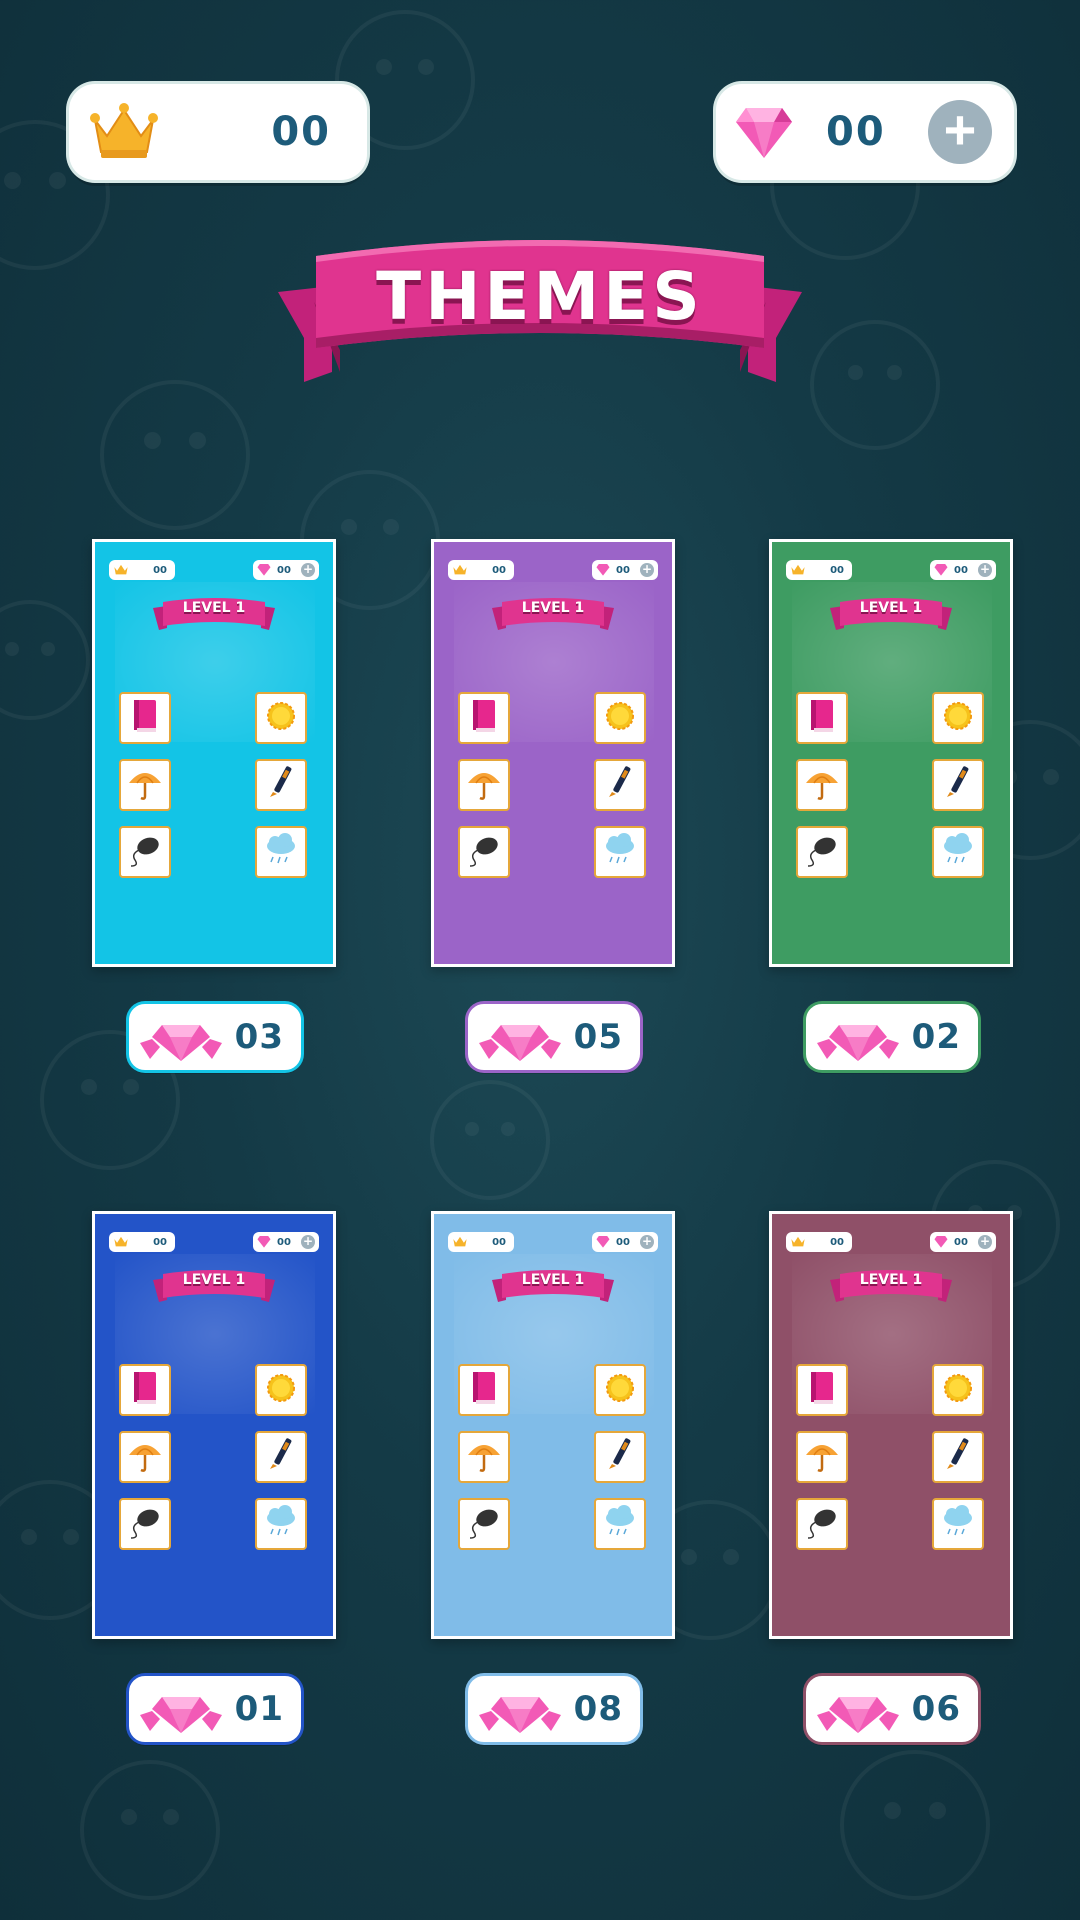 This screenshot has height=1920, width=1080. Describe the element at coordinates (554, 1709) in the screenshot. I see `theme-price-button: 08` at that location.